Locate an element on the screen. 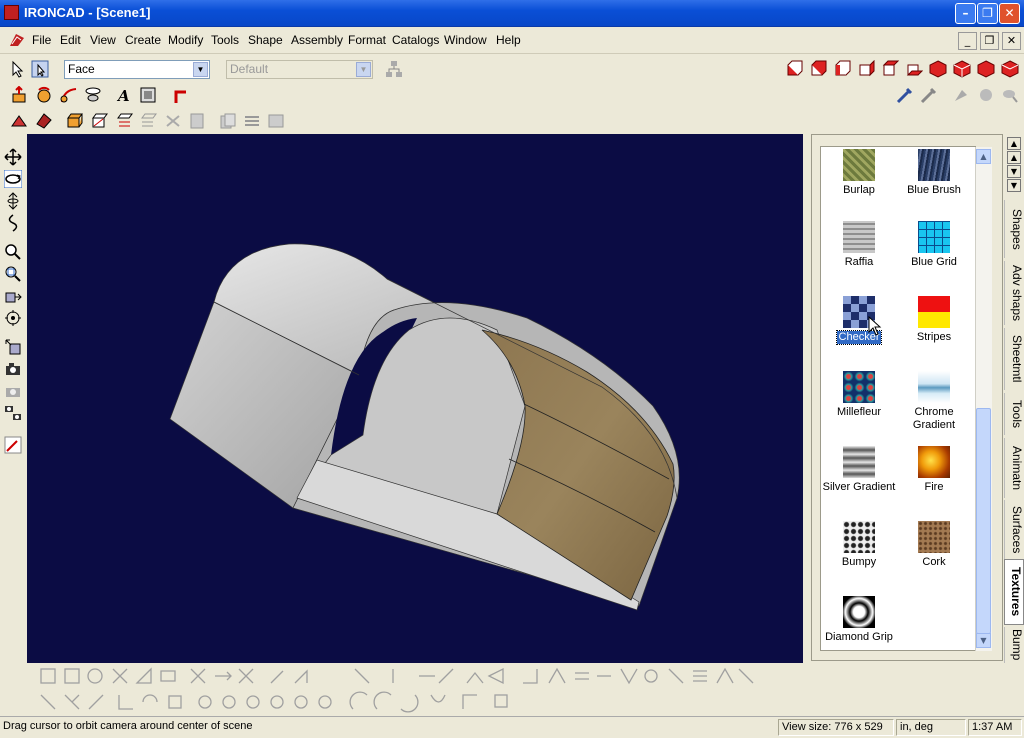  transparency-icon is located at coordinates (125, 121).